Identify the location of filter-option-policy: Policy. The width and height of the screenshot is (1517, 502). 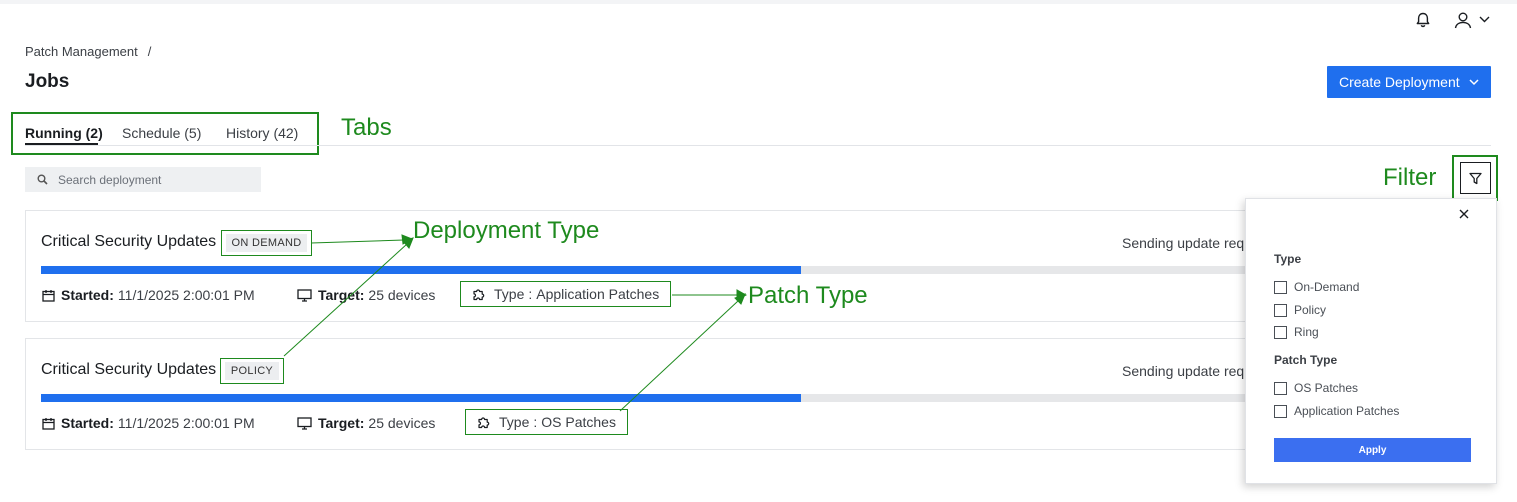
(1300, 310).